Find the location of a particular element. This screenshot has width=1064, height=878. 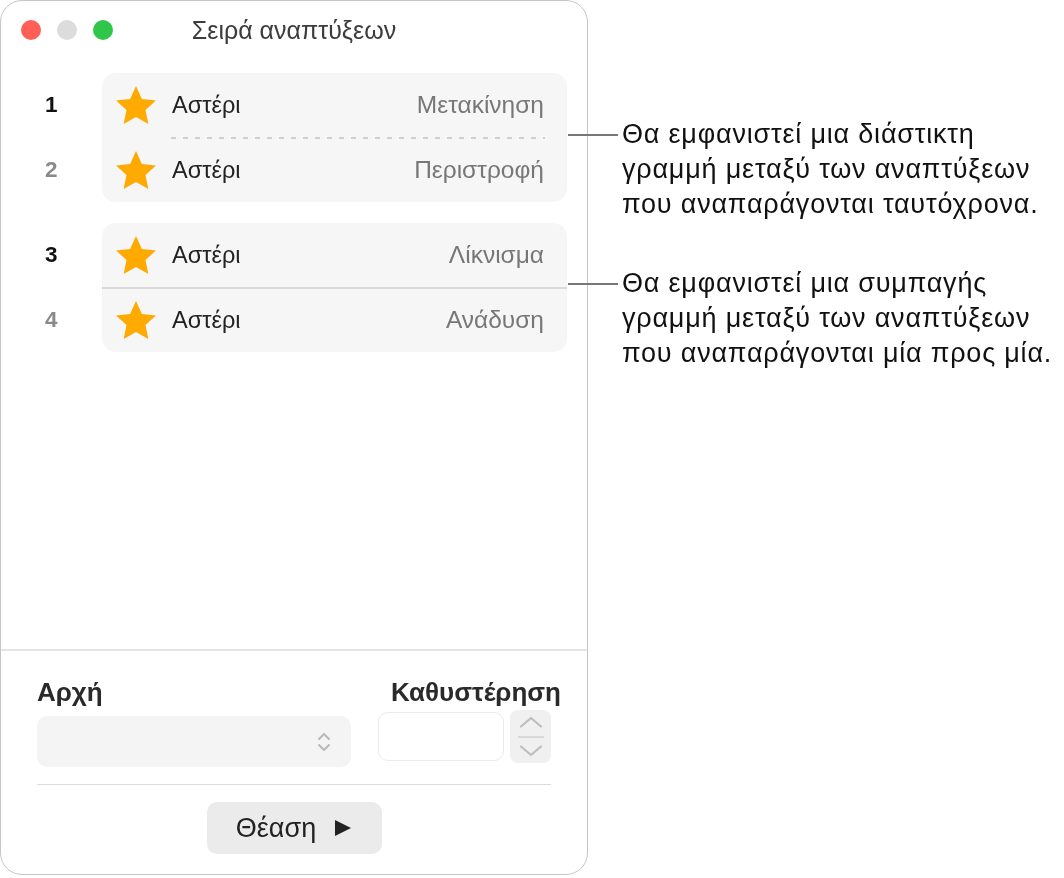

build-number: 2 is located at coordinates (51, 169).